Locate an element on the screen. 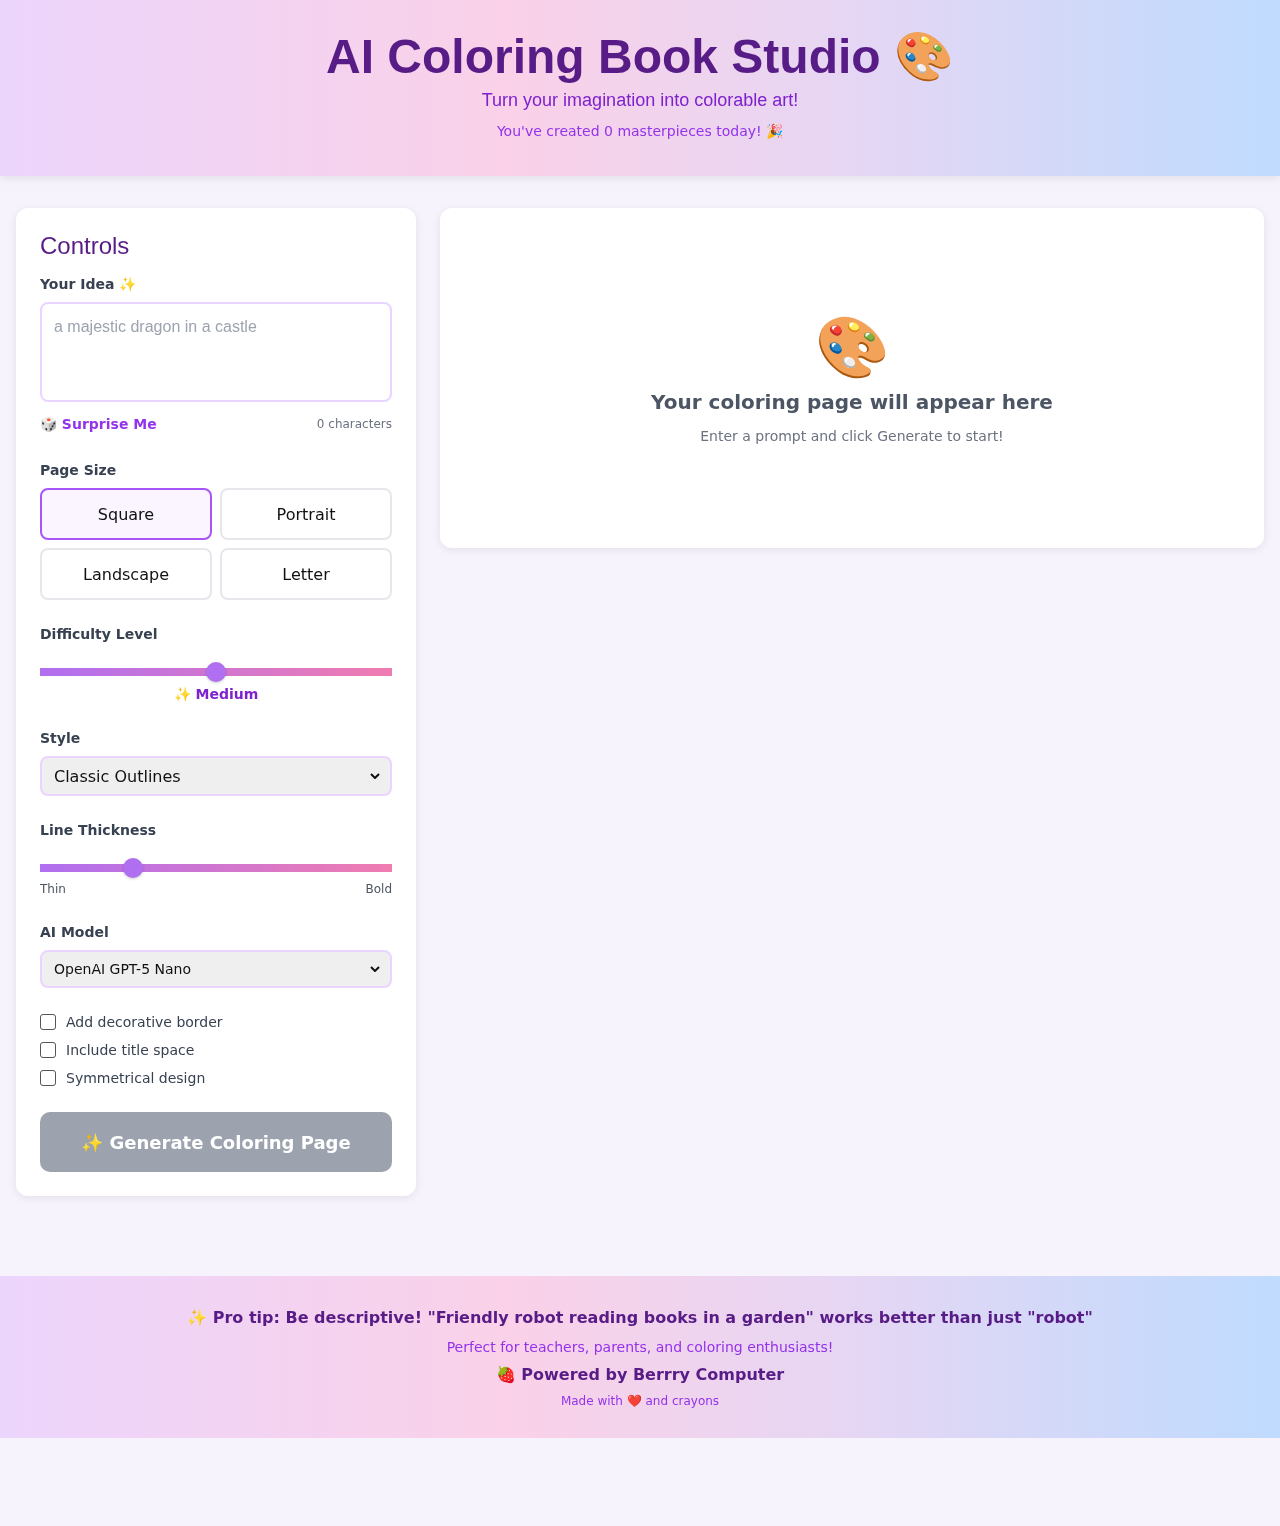 The width and height of the screenshot is (1280, 1526). app-title: AI Coloring Book Studio 🎨 is located at coordinates (640, 57).